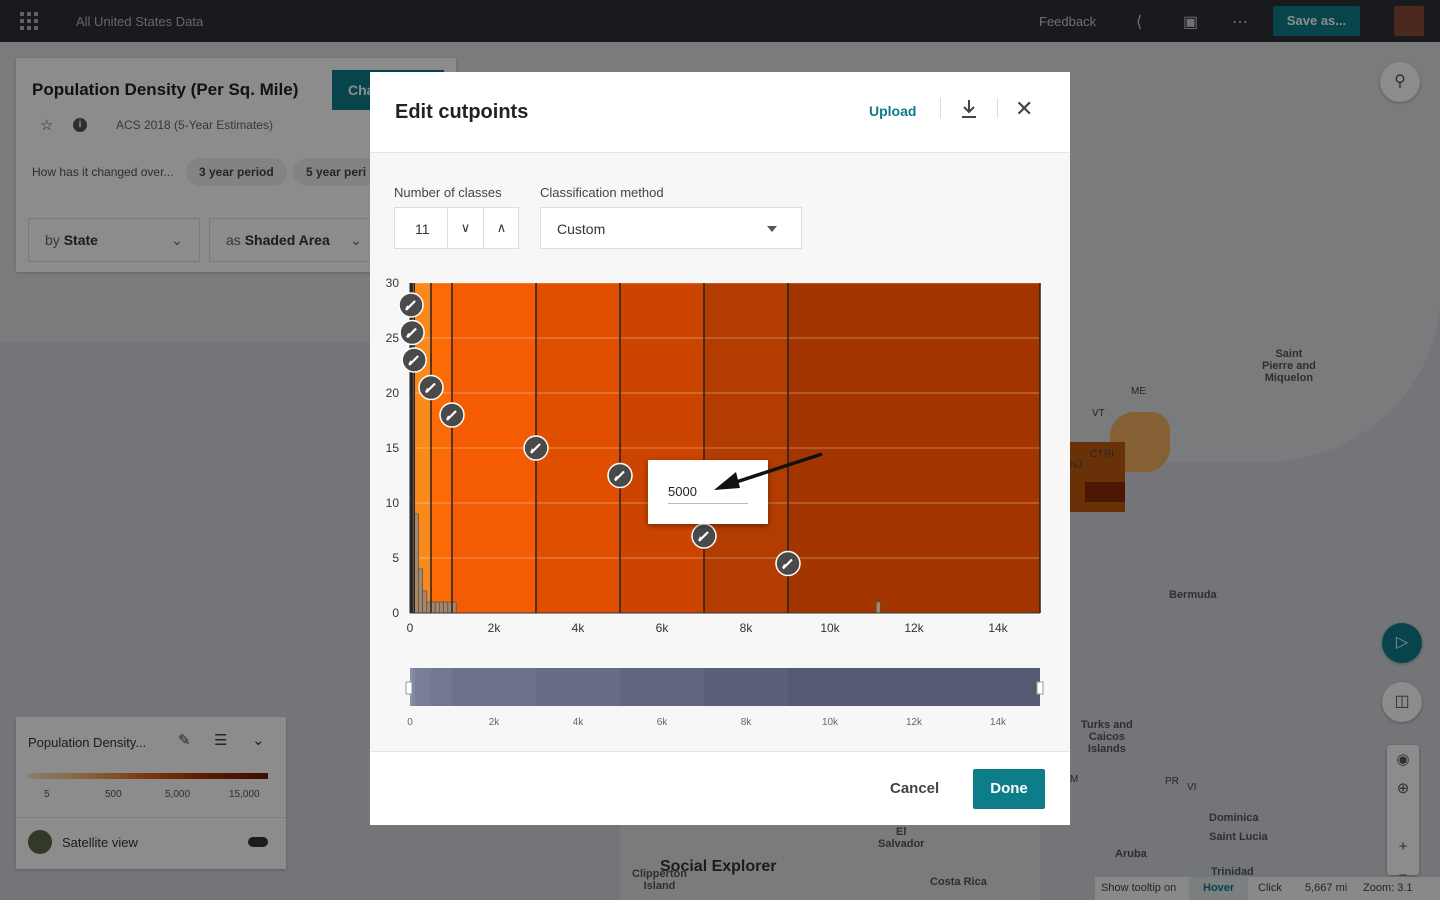 The height and width of the screenshot is (900, 1440). Describe the element at coordinates (393, 503) in the screenshot. I see `y-tick-label: 10` at that location.